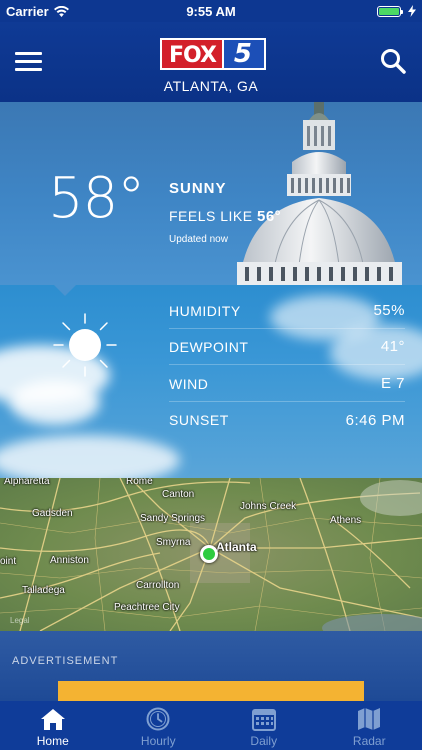  I want to click on tab-radar: Radar, so click(369, 725).